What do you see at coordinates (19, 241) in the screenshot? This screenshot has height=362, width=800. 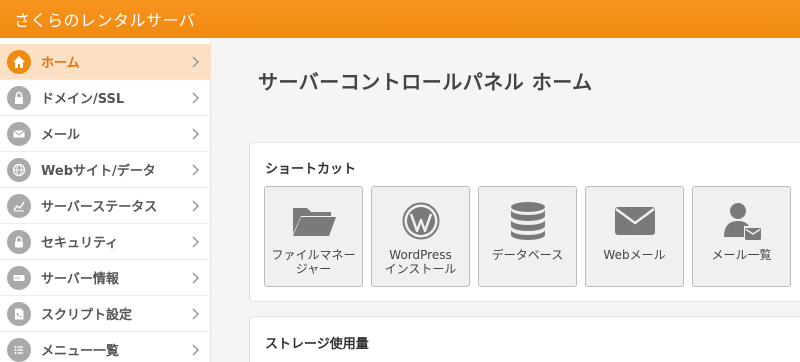 I see `padlock-icon` at bounding box center [19, 241].